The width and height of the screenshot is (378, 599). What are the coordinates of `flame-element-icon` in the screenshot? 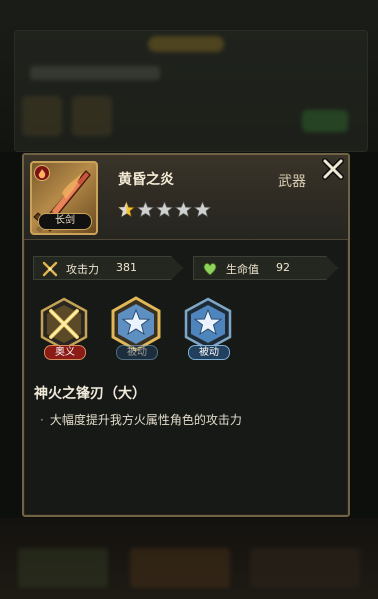 It's located at (42, 174).